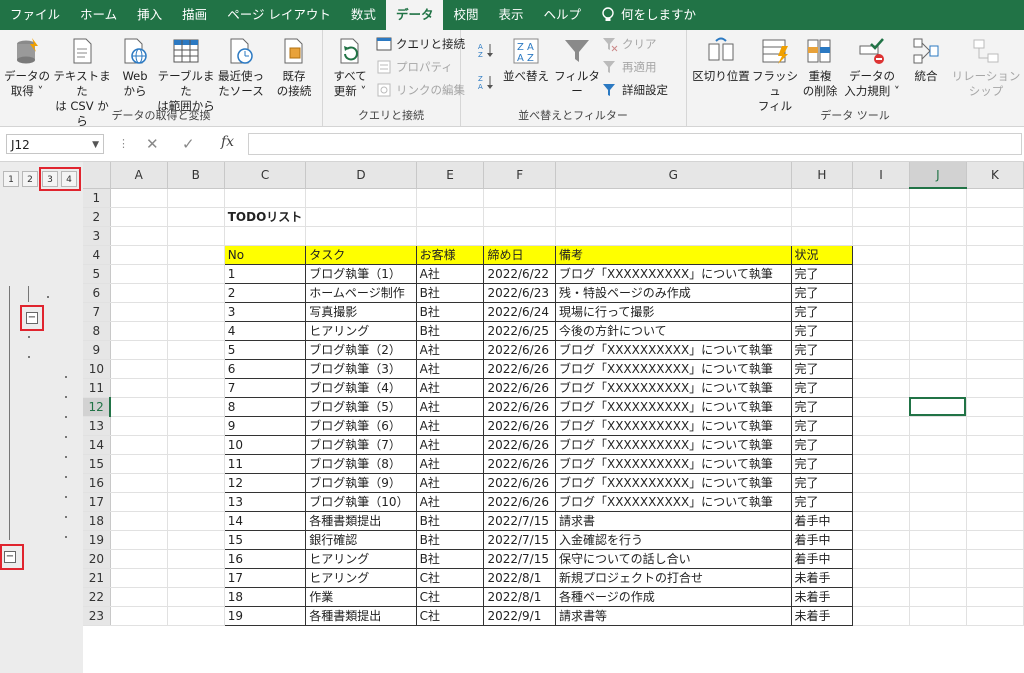 The width and height of the screenshot is (1024, 673). What do you see at coordinates (629, 44) in the screenshot?
I see `clear-filter-button: クリア` at bounding box center [629, 44].